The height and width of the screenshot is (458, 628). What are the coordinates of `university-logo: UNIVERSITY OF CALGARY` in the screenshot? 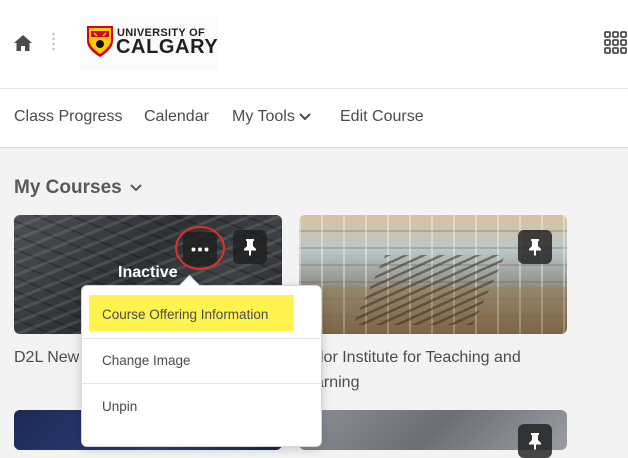 It's located at (149, 43).